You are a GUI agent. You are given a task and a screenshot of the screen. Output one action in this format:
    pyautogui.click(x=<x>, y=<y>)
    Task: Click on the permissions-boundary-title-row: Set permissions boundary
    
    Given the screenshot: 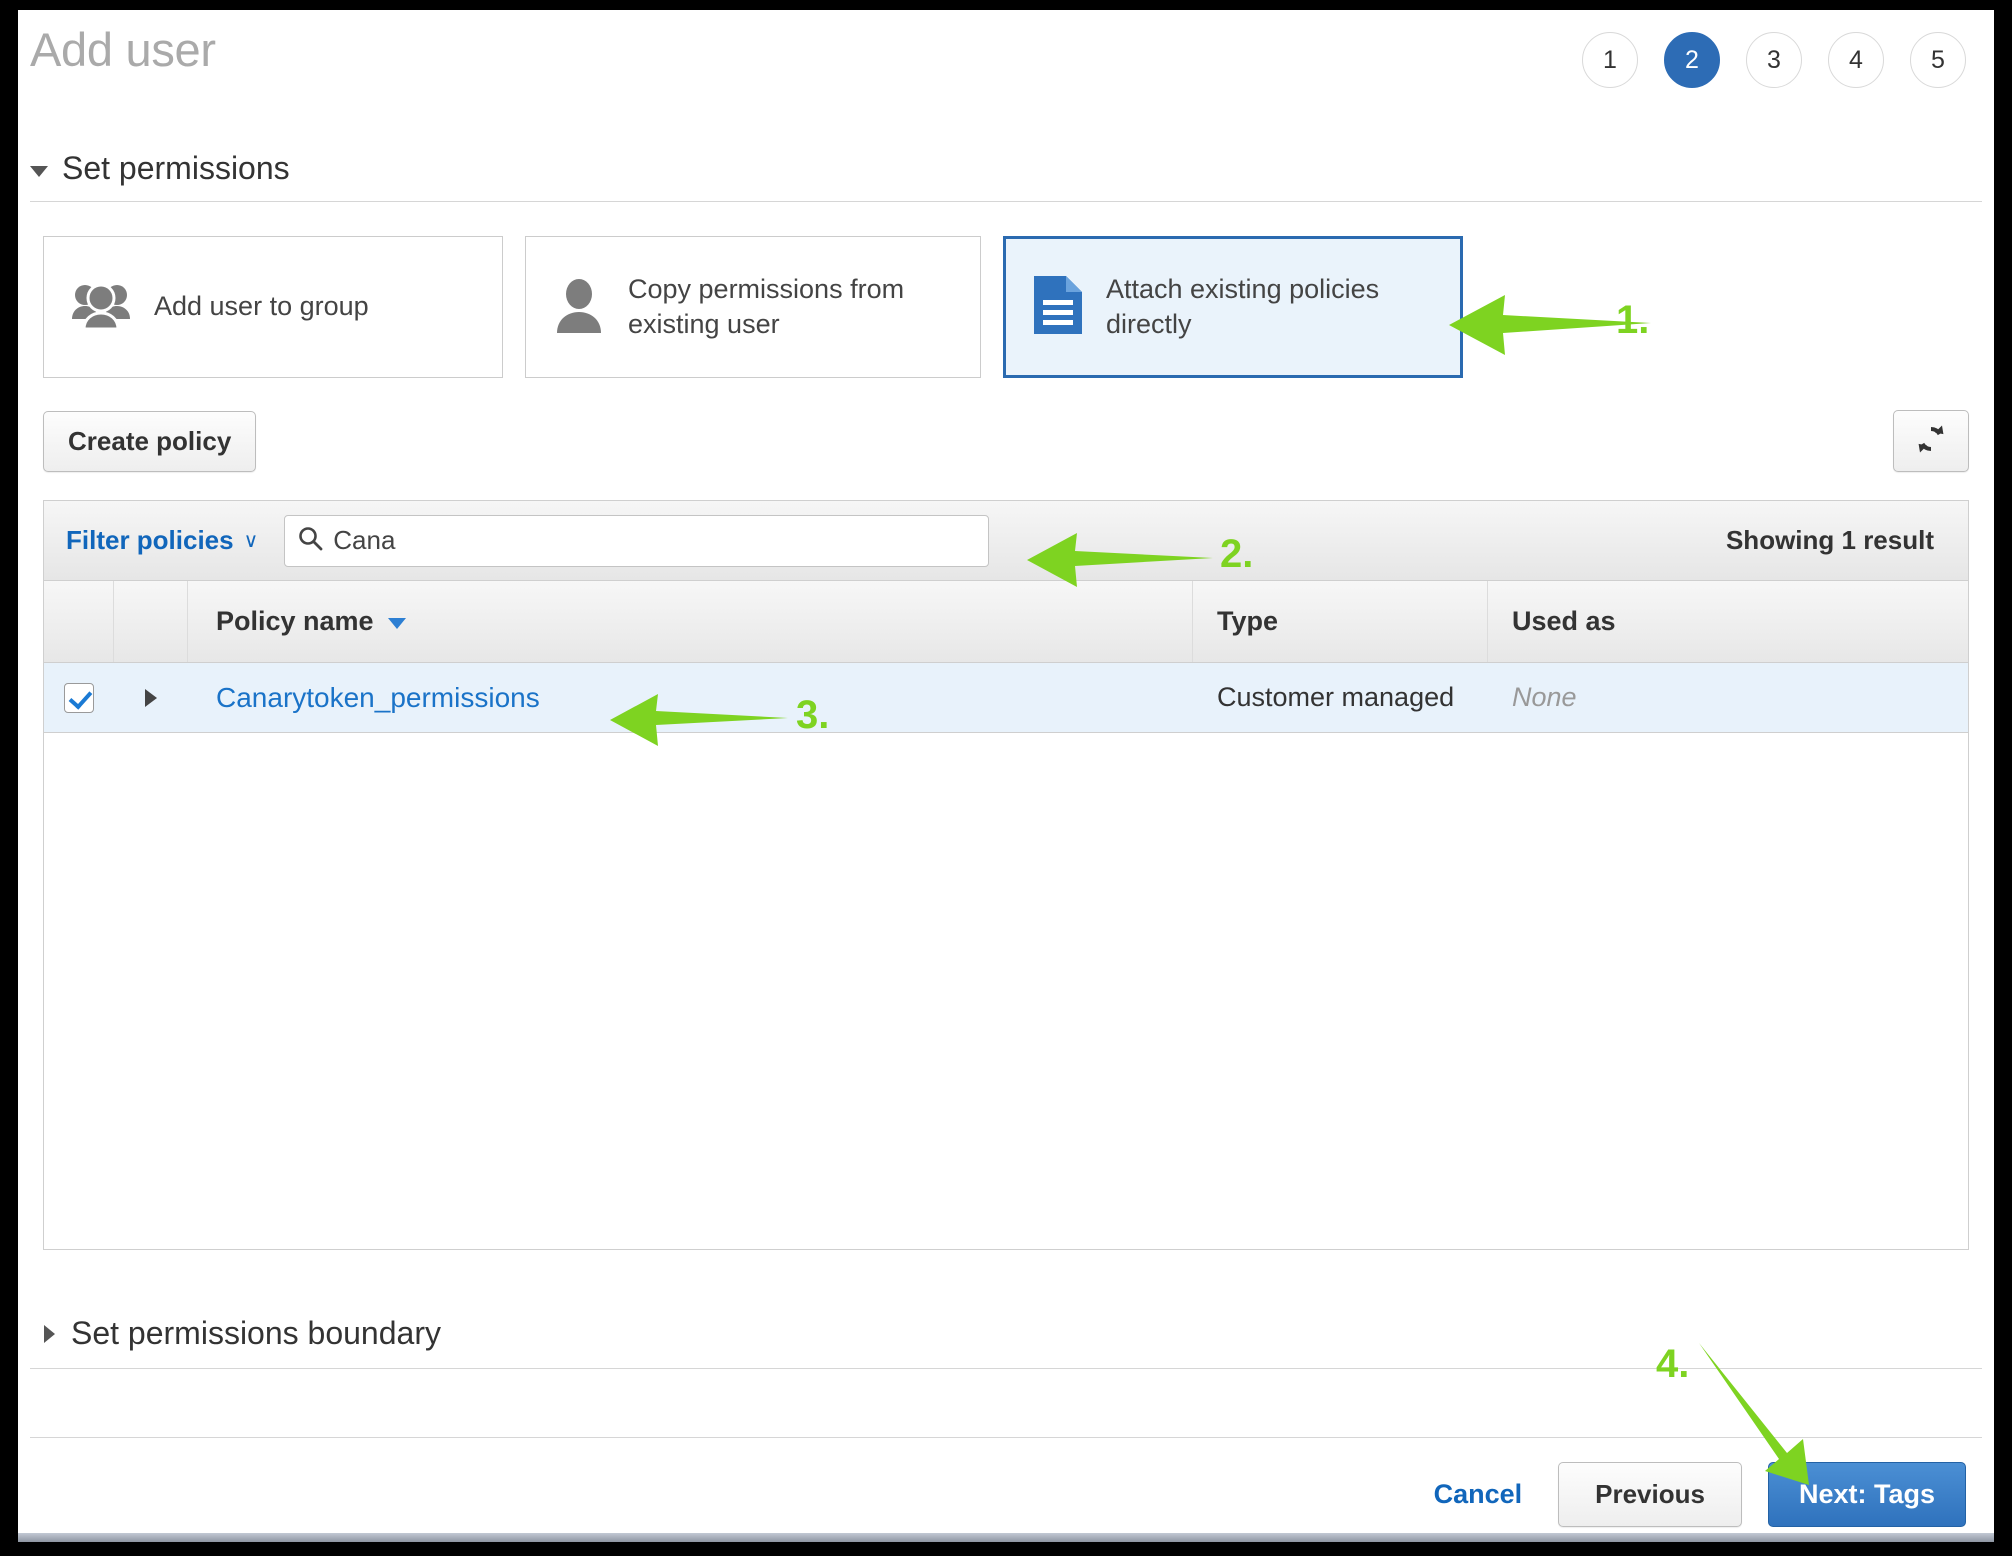 What is the action you would take?
    pyautogui.click(x=1006, y=1341)
    